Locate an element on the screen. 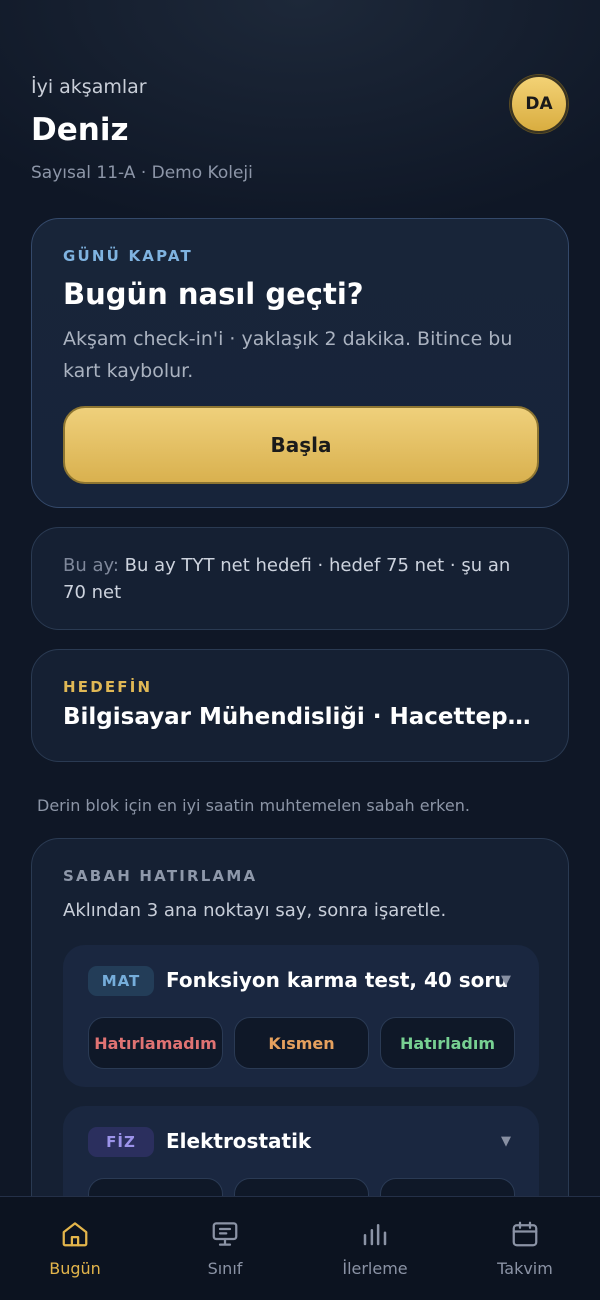  topic-name: Fonksiyon karma test, 40 soru is located at coordinates (337, 980).